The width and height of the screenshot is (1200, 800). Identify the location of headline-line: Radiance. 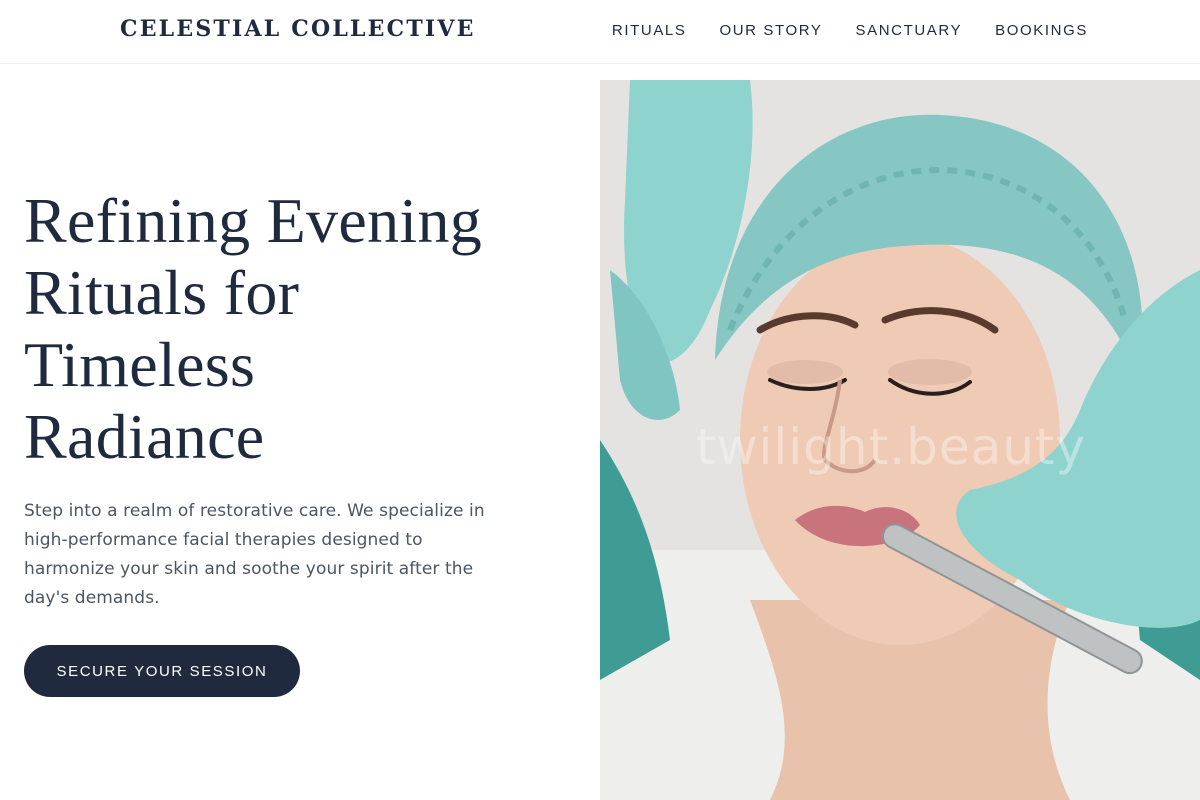
(144, 436).